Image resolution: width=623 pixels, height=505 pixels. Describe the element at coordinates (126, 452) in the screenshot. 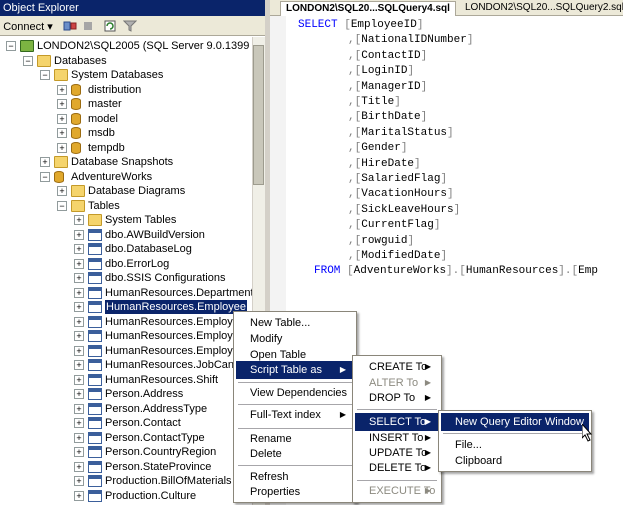

I see `tree-node: + Person.CountryRegion` at that location.